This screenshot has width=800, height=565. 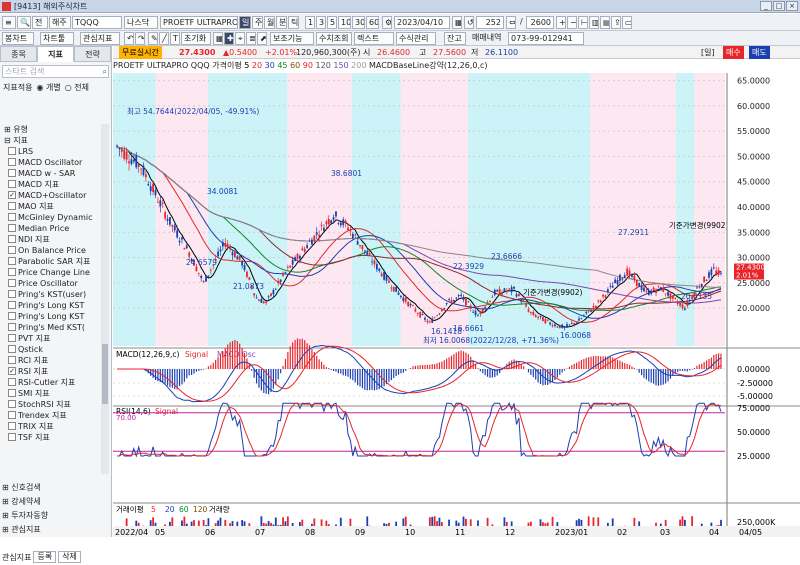 What do you see at coordinates (605, 22) in the screenshot?
I see `chart-type-icon: ▤` at bounding box center [605, 22].